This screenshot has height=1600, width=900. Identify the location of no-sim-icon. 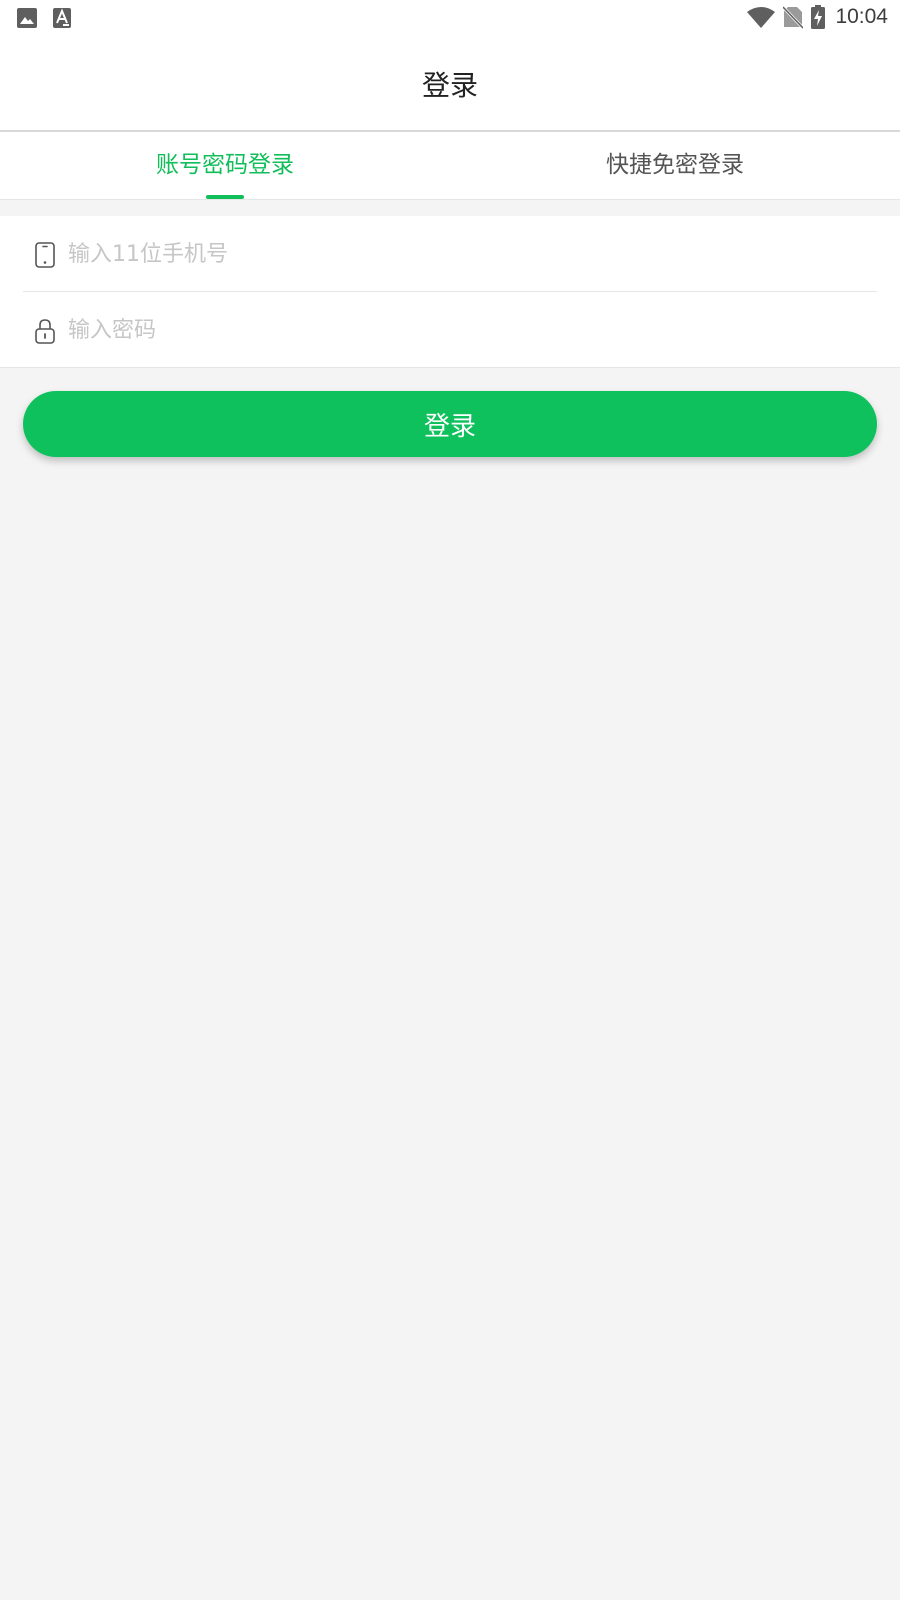
(793, 17).